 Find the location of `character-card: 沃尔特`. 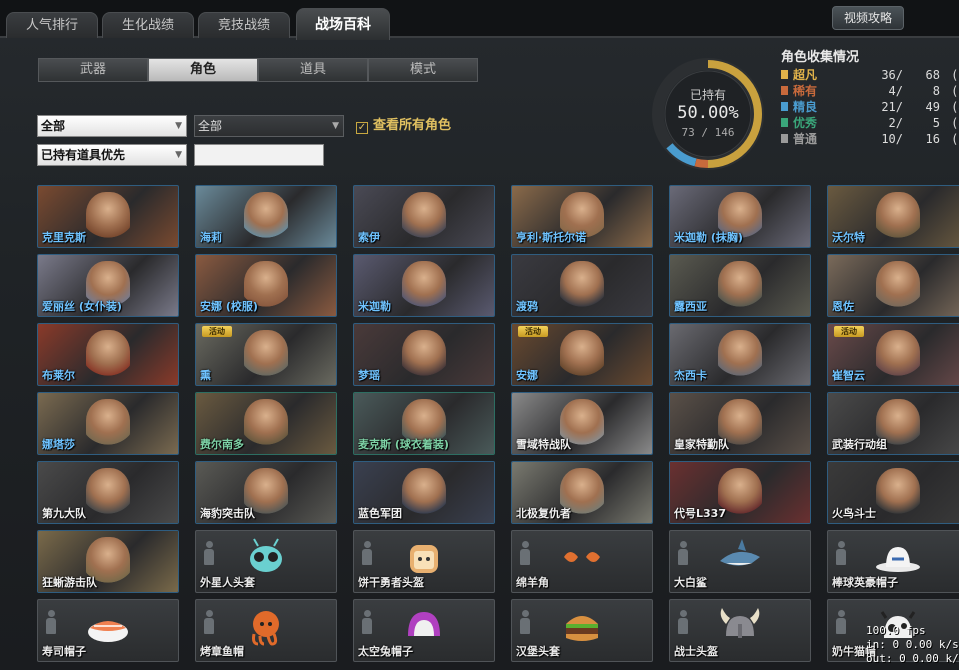

character-card: 沃尔特 is located at coordinates (893, 216).